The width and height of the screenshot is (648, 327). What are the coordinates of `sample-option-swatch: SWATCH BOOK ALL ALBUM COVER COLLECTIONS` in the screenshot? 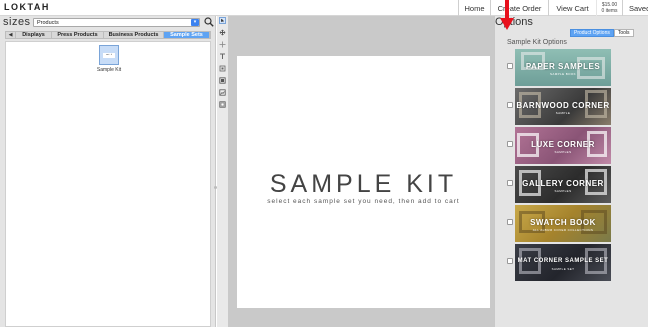 It's located at (559, 223).